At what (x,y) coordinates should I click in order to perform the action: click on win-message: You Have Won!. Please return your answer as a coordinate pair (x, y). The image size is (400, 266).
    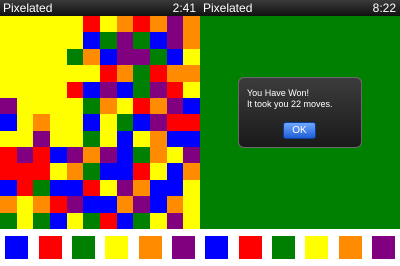
    Looking at the image, I should click on (278, 93).